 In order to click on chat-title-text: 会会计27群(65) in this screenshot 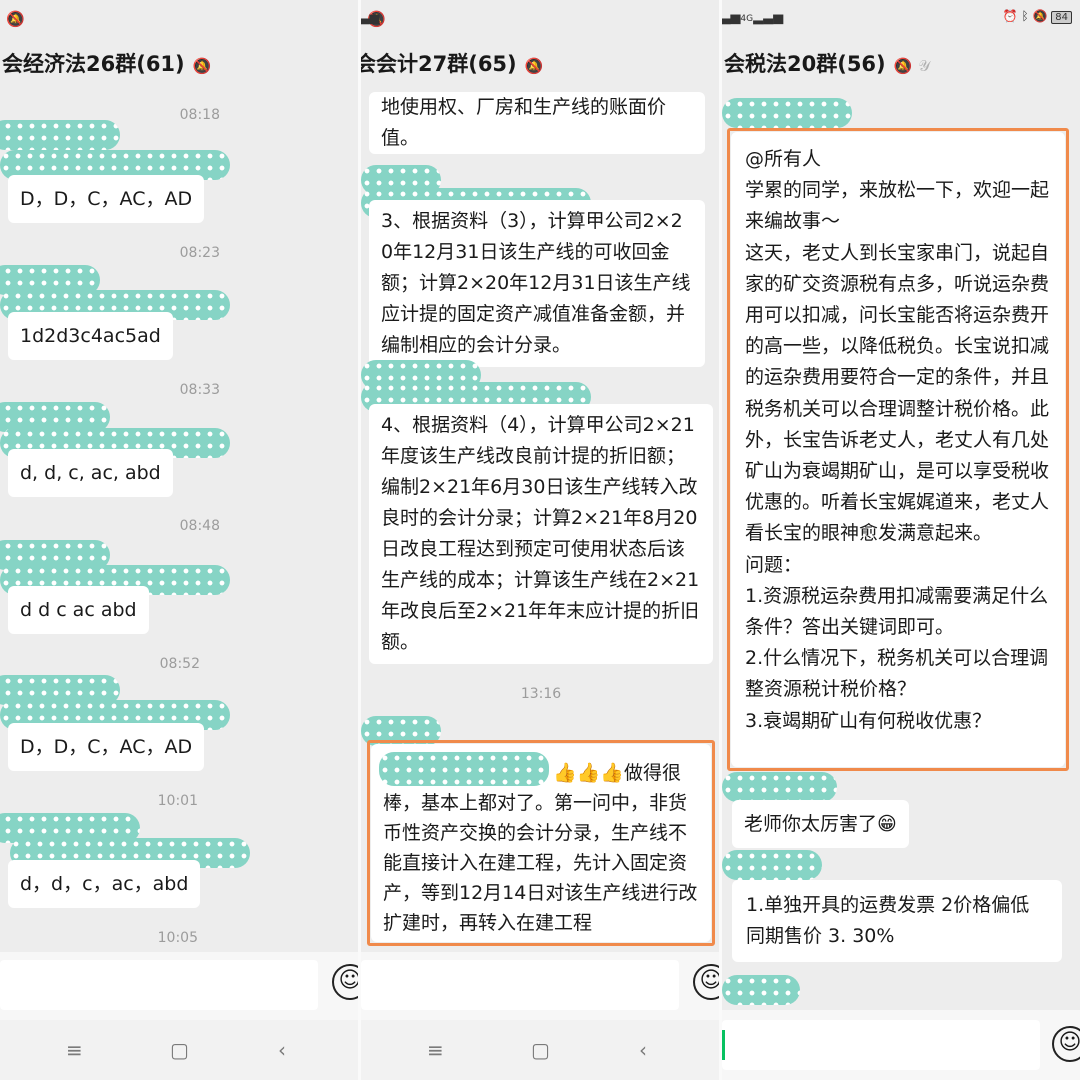, I will do `click(439, 64)`.